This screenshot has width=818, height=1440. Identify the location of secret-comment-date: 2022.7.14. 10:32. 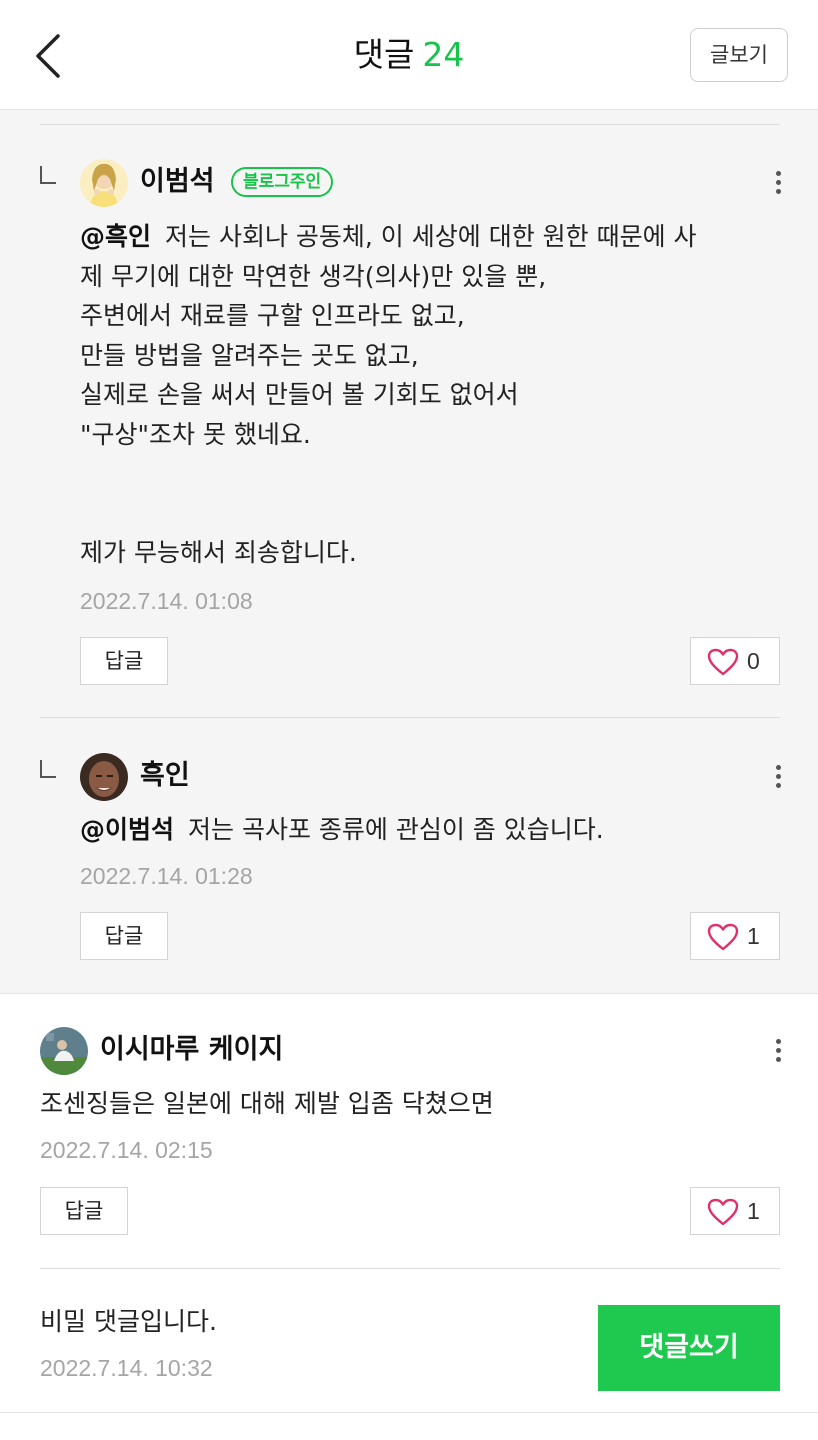
(126, 1368).